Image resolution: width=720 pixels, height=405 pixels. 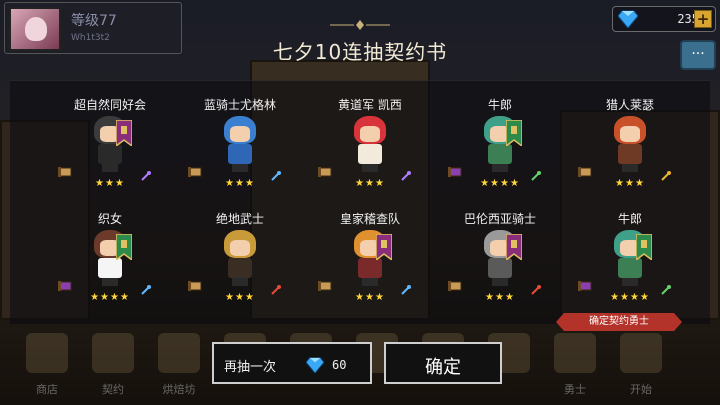 I want to click on confirm-button: 确定, so click(x=443, y=363).